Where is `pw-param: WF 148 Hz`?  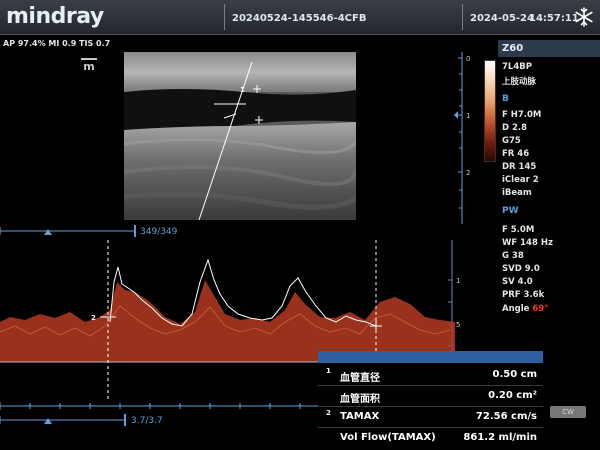 pw-param: WF 148 Hz is located at coordinates (527, 243).